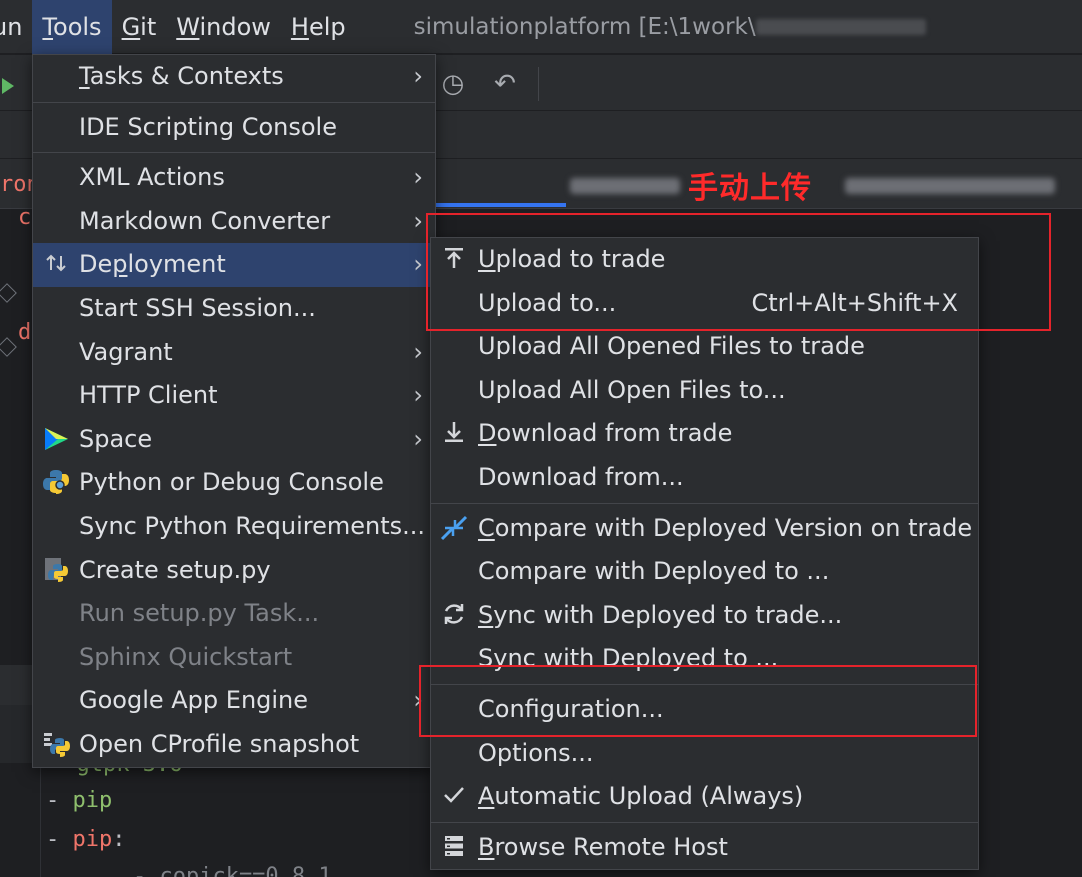  What do you see at coordinates (152, 264) in the screenshot?
I see `menu-item-label: Deployment` at bounding box center [152, 264].